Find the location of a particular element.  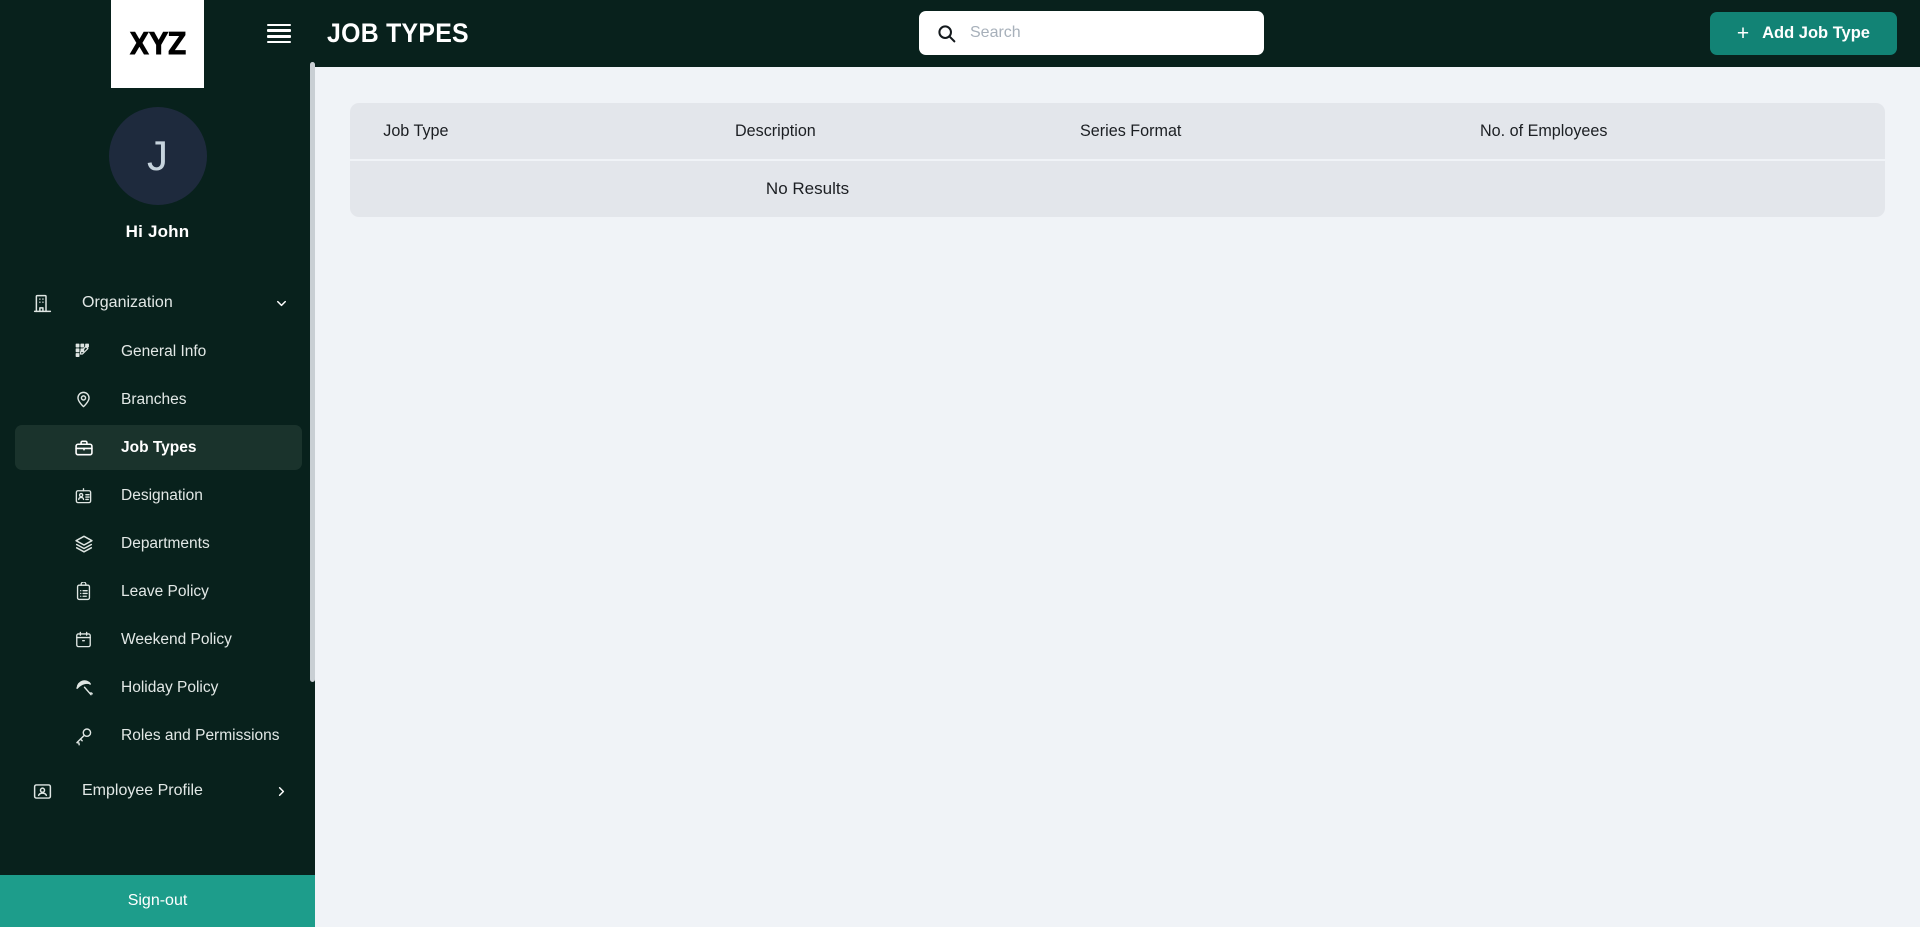

sidebar-item-designation: Designation is located at coordinates (158, 495).